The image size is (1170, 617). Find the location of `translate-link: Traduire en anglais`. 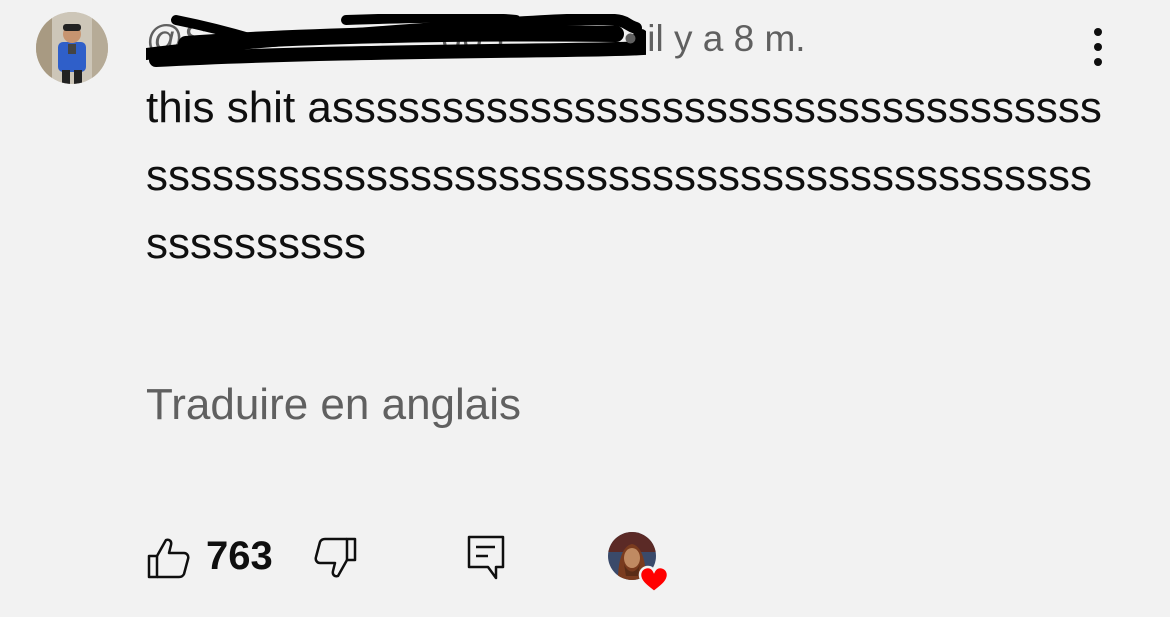

translate-link: Traduire en anglais is located at coordinates (333, 405).